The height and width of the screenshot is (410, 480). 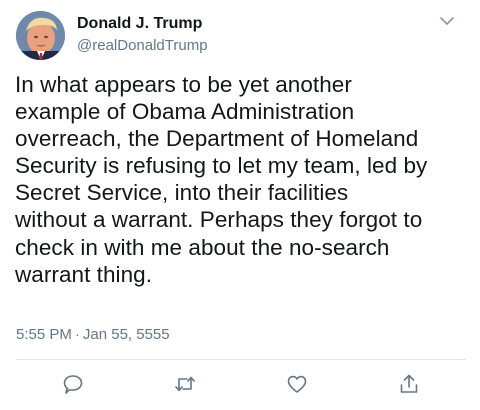 I want to click on author-display-name: Donald J. Trump, so click(x=139, y=23).